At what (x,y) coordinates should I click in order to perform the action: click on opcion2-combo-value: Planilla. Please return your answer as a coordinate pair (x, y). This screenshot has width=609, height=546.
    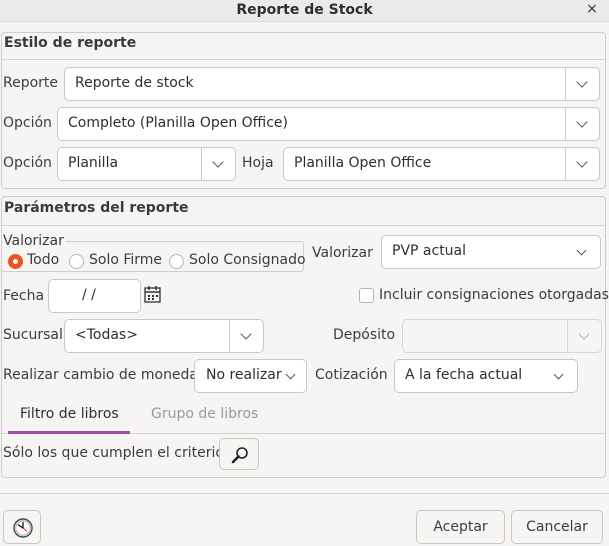
    Looking at the image, I should click on (93, 163).